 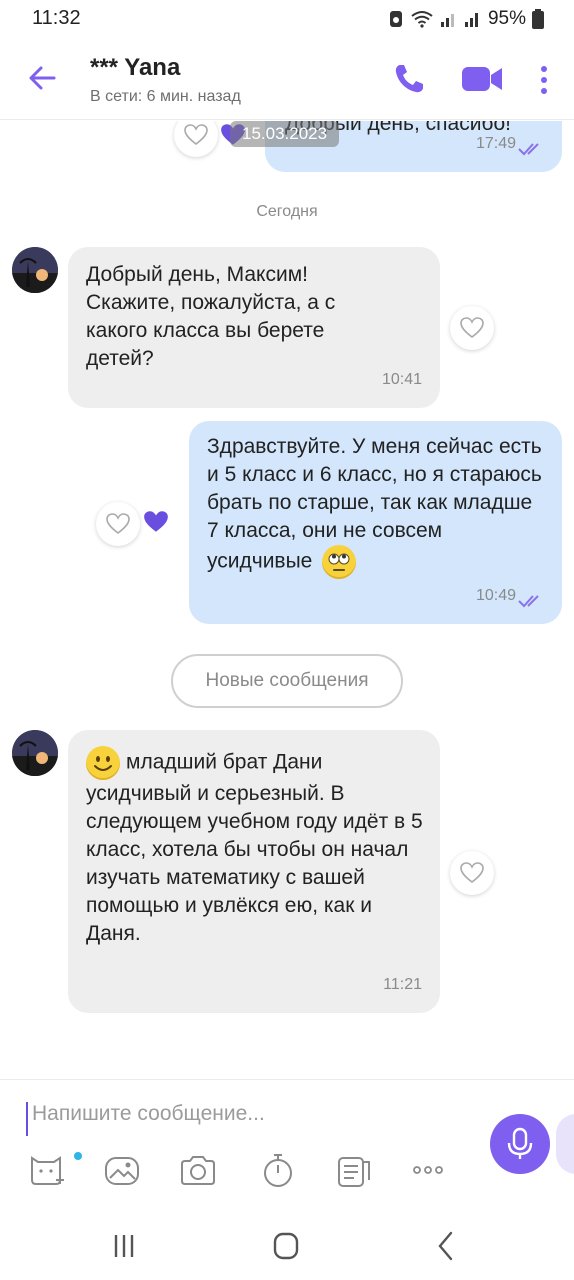 What do you see at coordinates (401, 379) in the screenshot?
I see `message-time: 10:41` at bounding box center [401, 379].